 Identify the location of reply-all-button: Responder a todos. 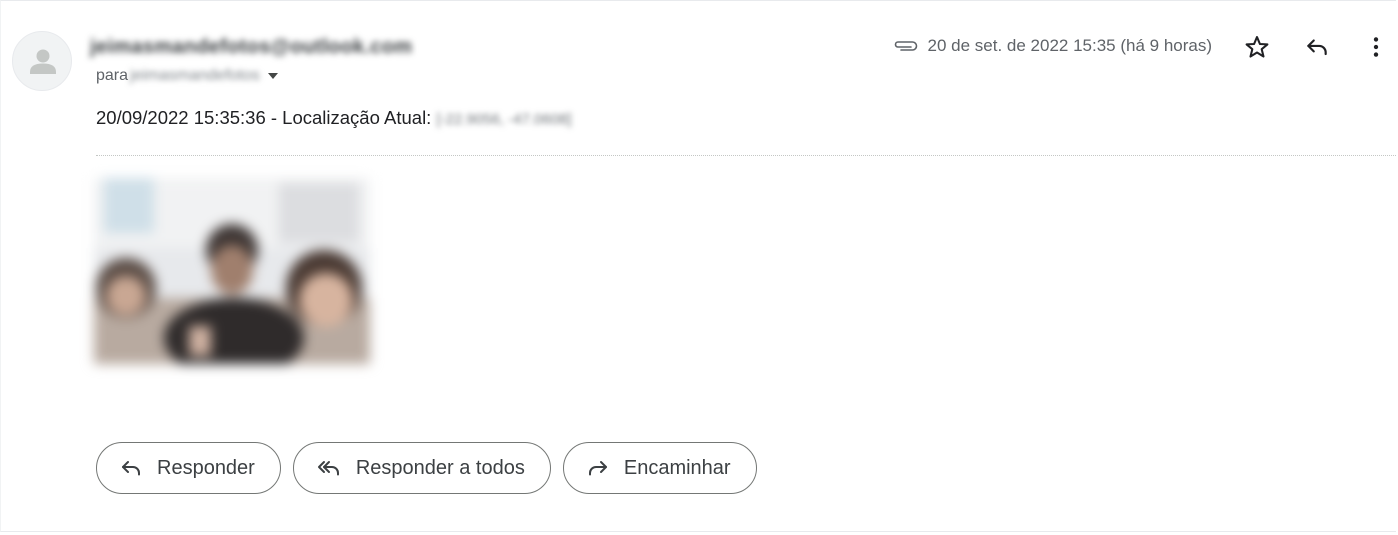
(421, 468).